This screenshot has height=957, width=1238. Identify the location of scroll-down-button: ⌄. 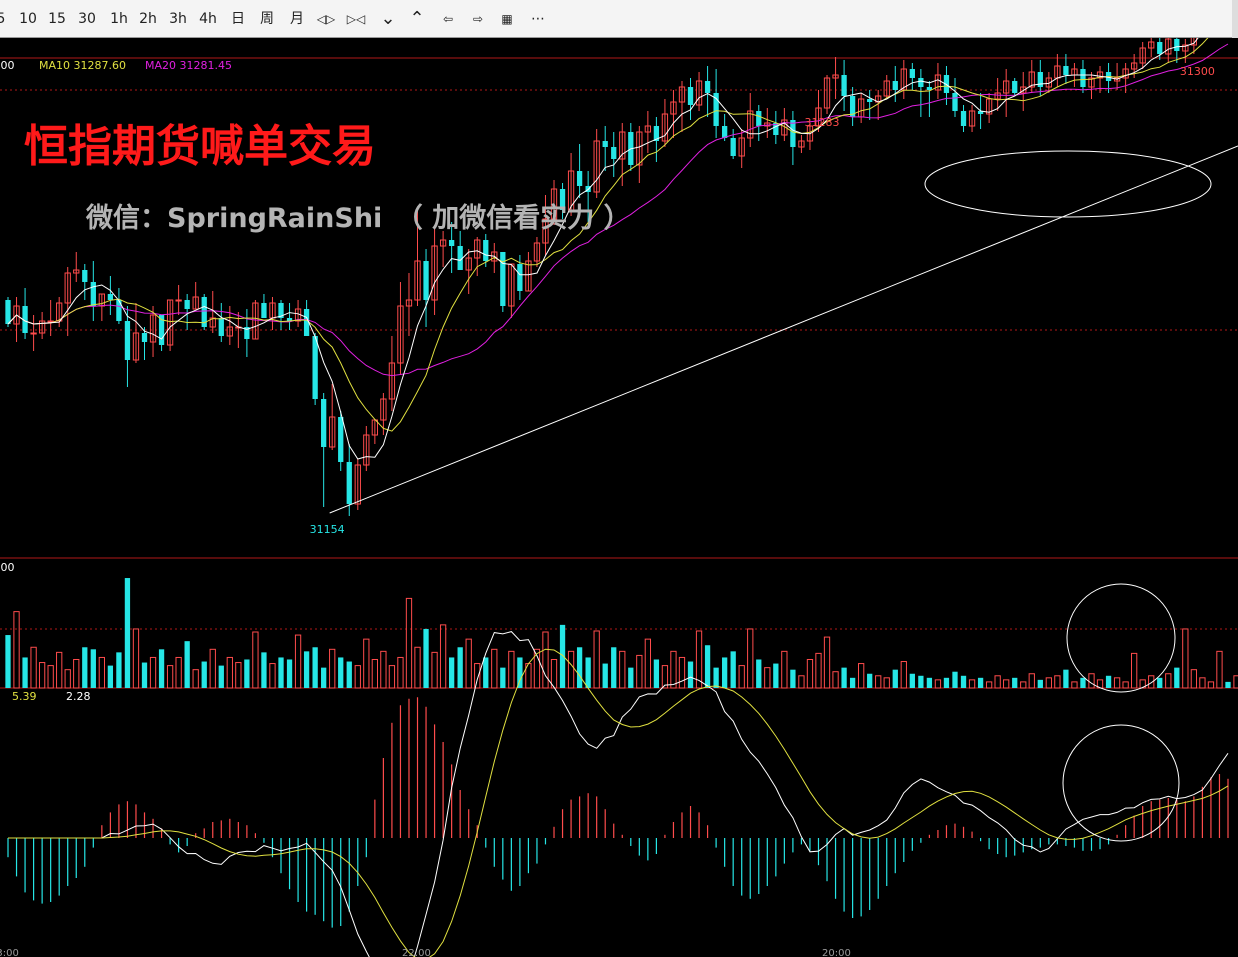
(388, 19).